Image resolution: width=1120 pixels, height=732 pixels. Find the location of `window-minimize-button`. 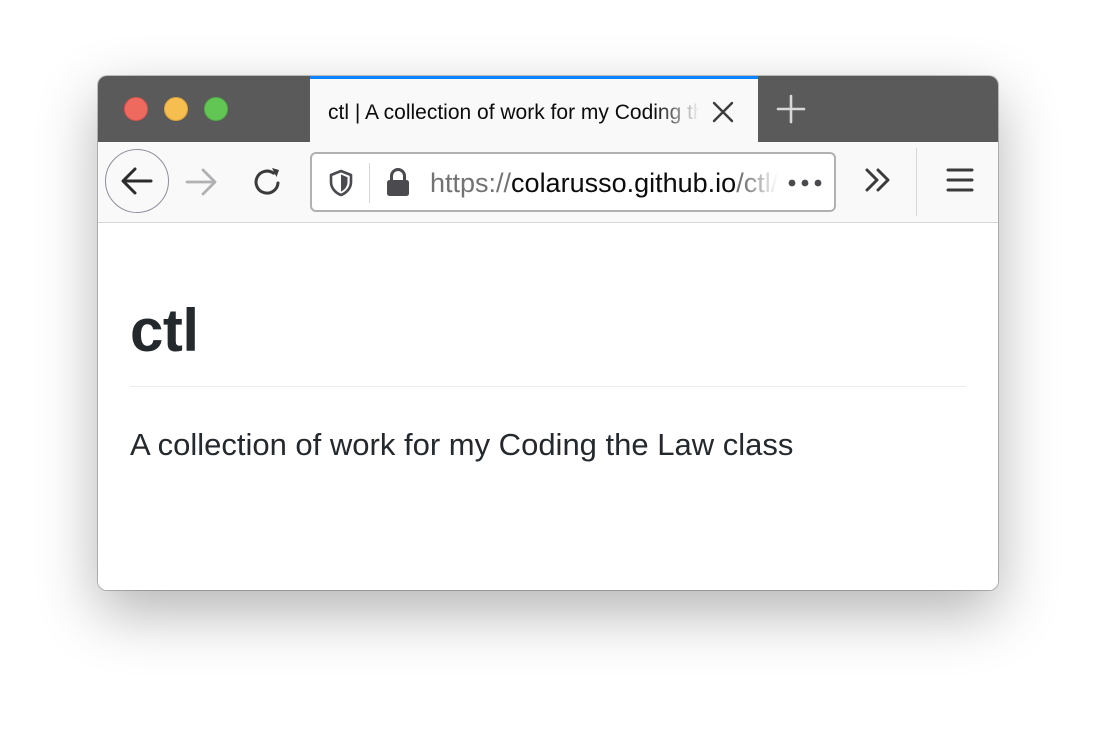

window-minimize-button is located at coordinates (176, 109).